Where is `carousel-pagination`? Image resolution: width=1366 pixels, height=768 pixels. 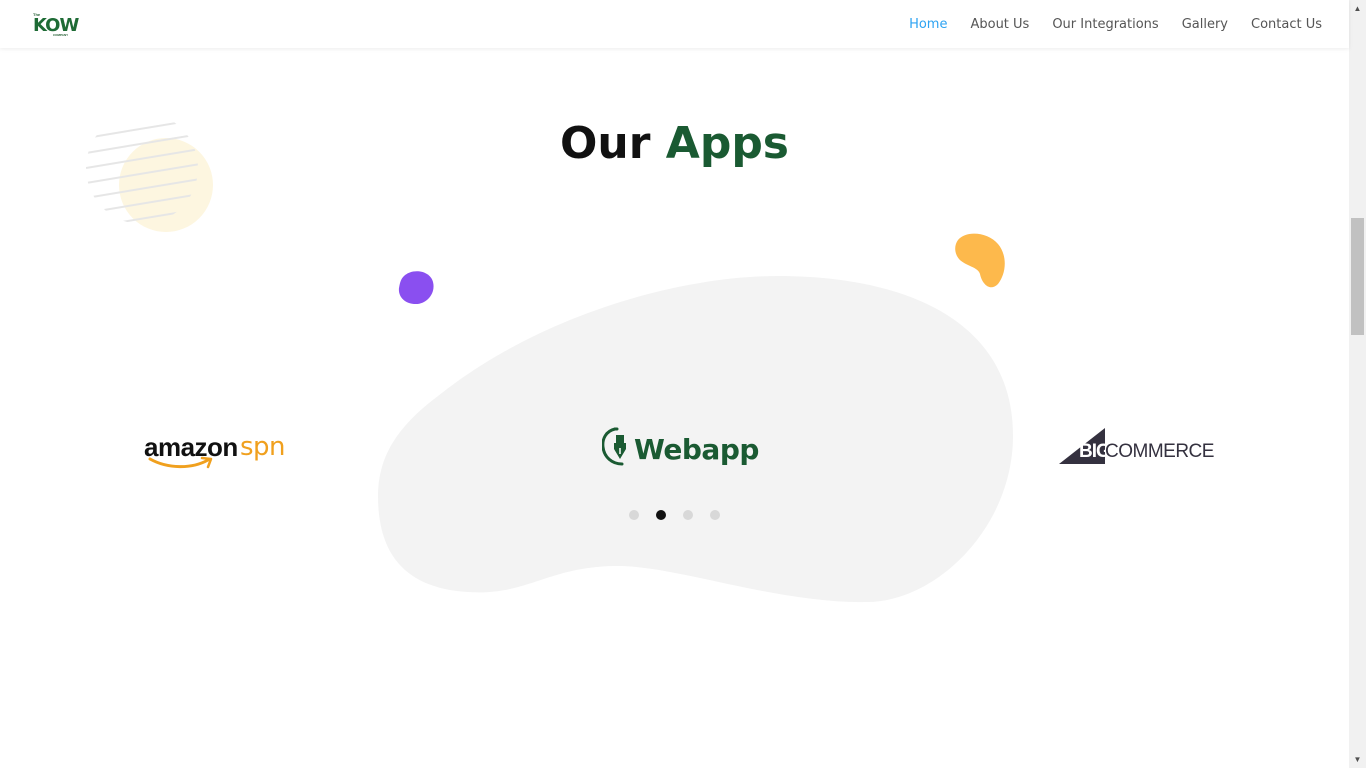 carousel-pagination is located at coordinates (674, 515).